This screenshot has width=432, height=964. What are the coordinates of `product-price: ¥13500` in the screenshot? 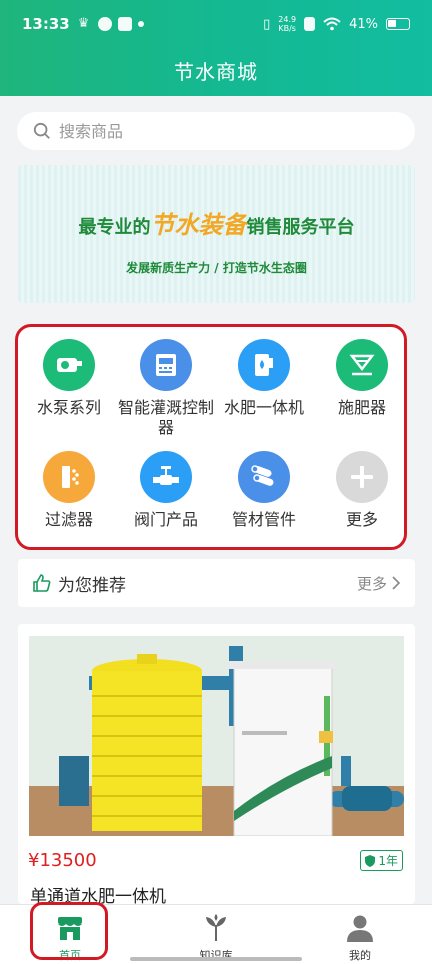 It's located at (62, 860).